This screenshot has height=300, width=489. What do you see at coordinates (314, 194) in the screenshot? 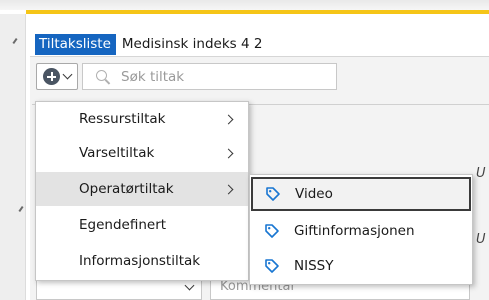
I see `submenu-item-label: Video` at bounding box center [314, 194].